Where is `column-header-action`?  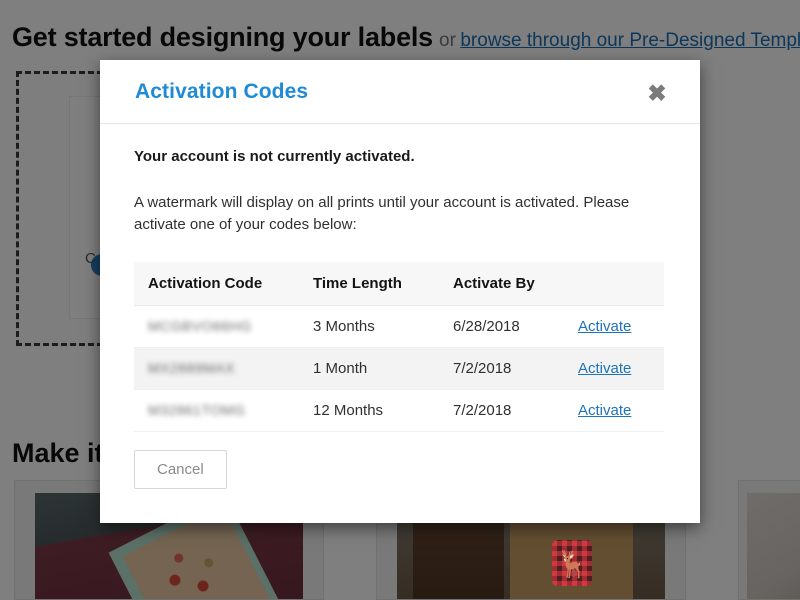
column-header-action is located at coordinates (614, 284).